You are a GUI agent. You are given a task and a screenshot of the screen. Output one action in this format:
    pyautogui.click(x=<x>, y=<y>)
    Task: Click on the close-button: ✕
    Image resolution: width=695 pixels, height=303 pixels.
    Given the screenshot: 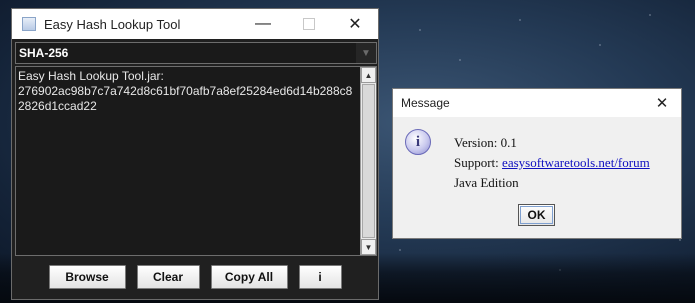 What is the action you would take?
    pyautogui.click(x=355, y=24)
    